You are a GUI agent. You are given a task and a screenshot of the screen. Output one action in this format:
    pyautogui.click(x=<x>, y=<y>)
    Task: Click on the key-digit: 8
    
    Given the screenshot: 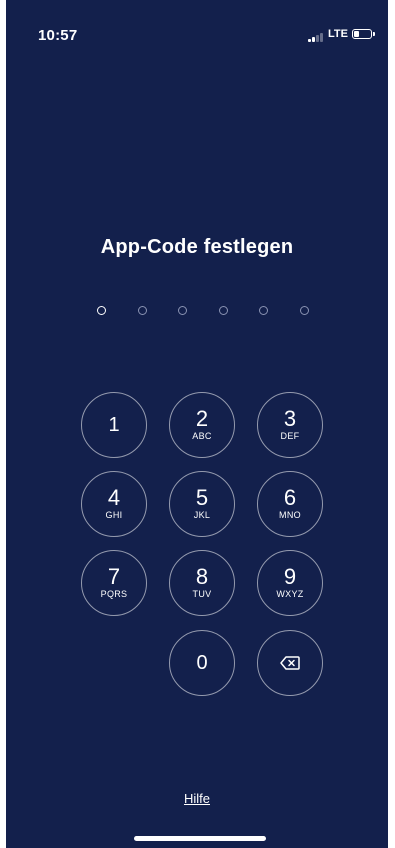 What is the action you would take?
    pyautogui.click(x=202, y=576)
    